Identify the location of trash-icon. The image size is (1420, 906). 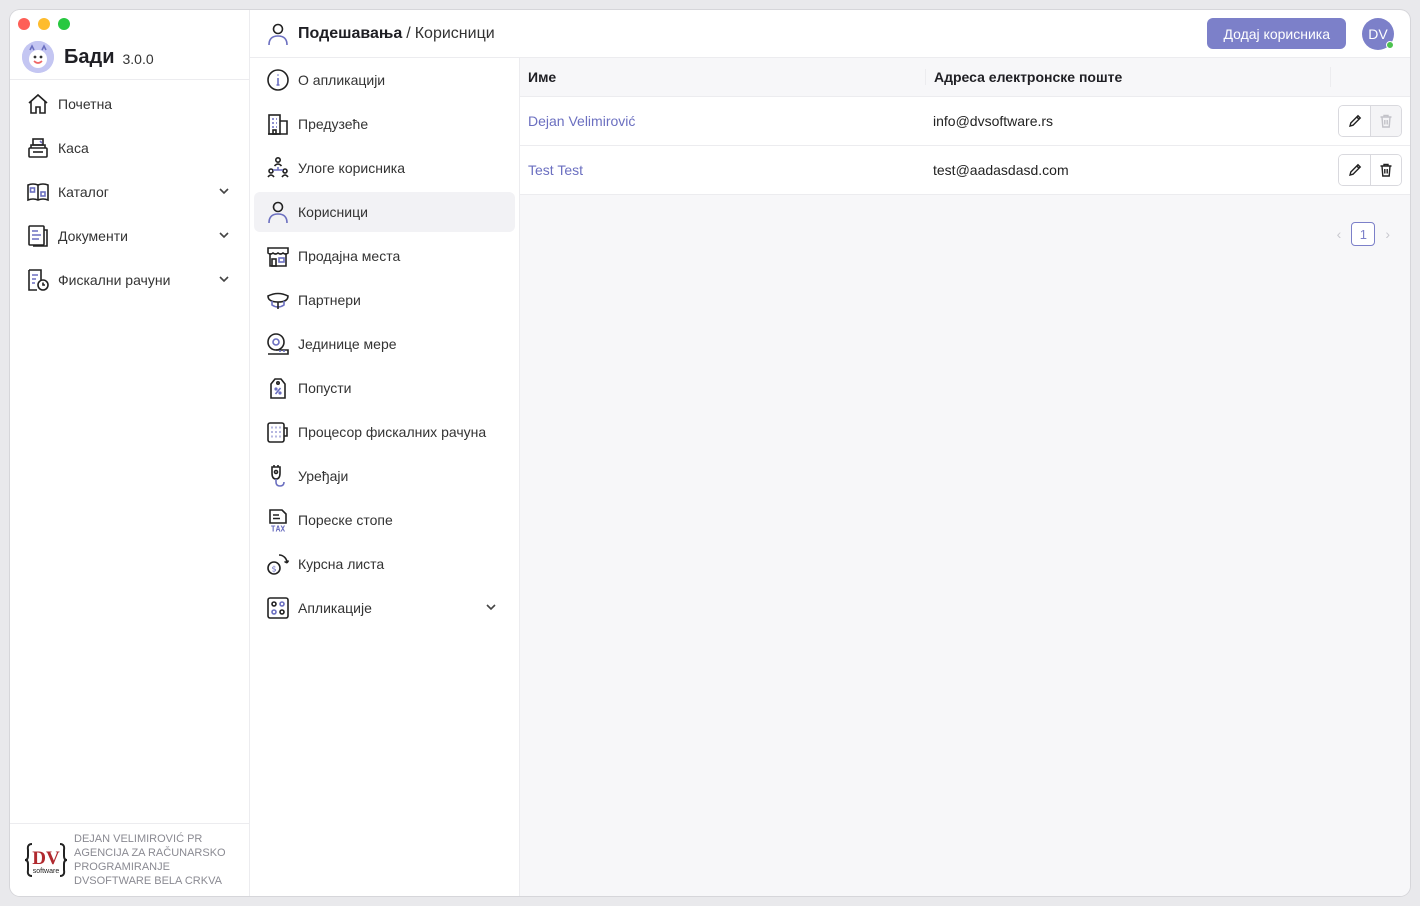
(1386, 121).